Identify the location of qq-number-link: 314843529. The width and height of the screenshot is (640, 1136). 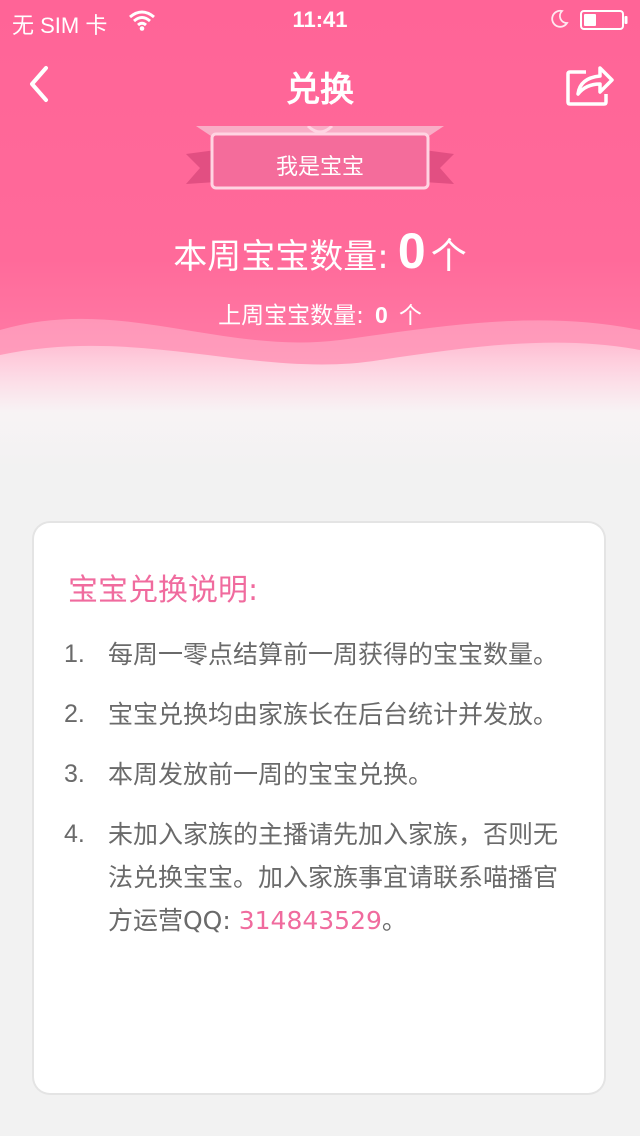
(310, 920).